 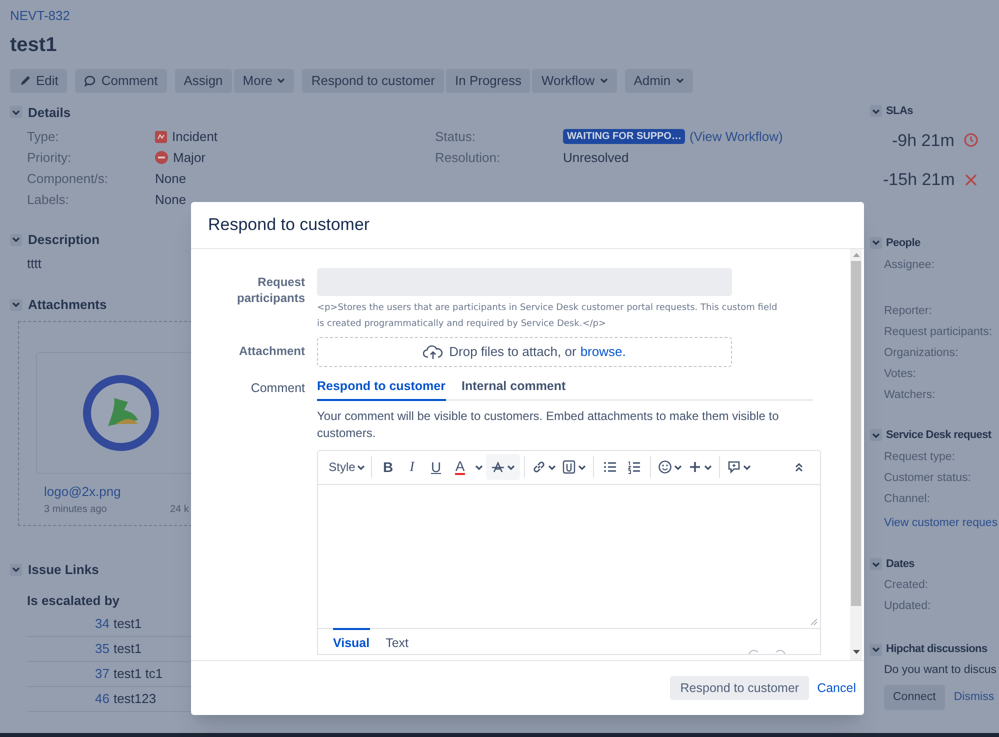 What do you see at coordinates (909, 265) in the screenshot?
I see `field-label: Assignee:` at bounding box center [909, 265].